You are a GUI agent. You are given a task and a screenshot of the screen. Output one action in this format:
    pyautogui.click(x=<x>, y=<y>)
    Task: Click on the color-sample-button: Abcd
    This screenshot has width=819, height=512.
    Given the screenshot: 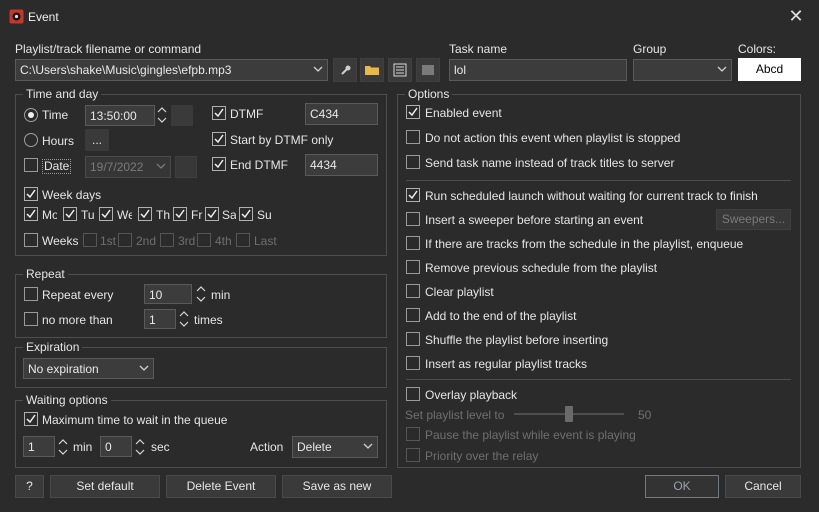 What is the action you would take?
    pyautogui.click(x=769, y=69)
    